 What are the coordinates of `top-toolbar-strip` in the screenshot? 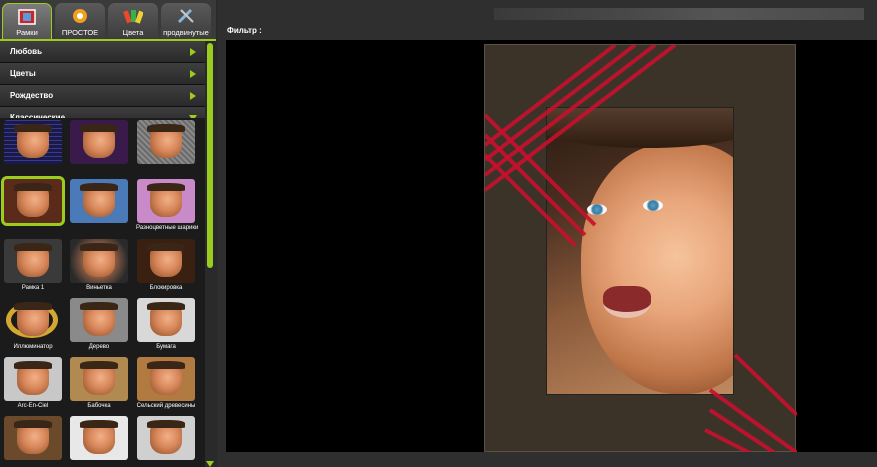 It's located at (679, 14).